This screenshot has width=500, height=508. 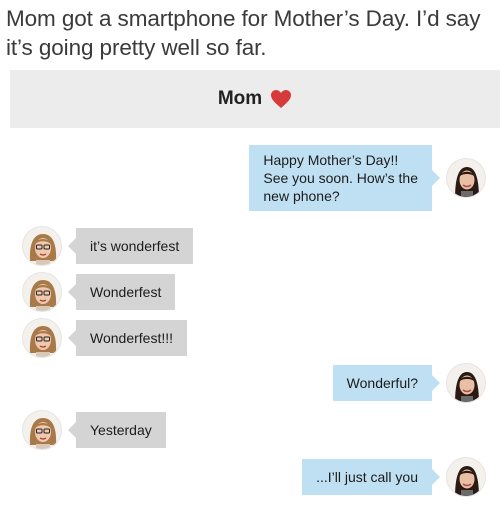 I want to click on message-bubble-outgoing: ...I’ll just call you, so click(x=371, y=477).